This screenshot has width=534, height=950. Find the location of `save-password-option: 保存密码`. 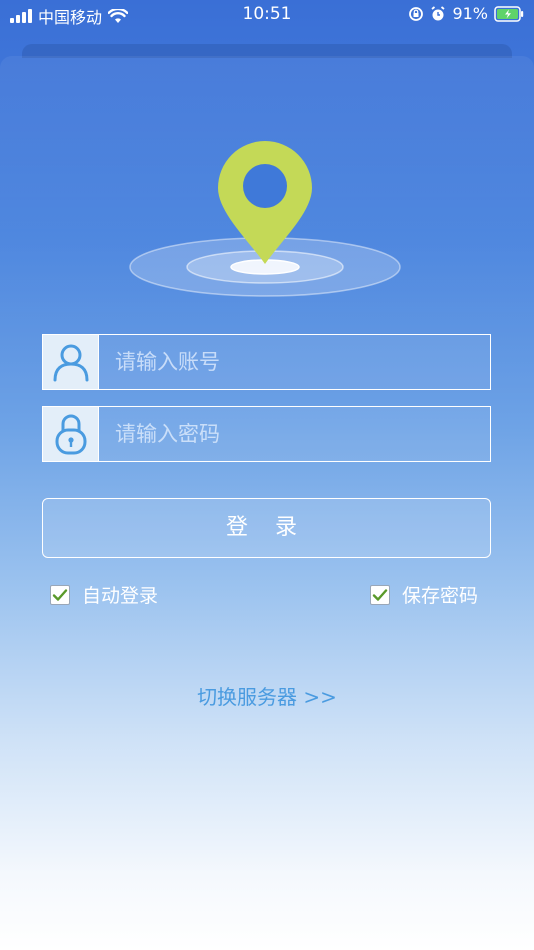

save-password-option: 保存密码 is located at coordinates (424, 594).